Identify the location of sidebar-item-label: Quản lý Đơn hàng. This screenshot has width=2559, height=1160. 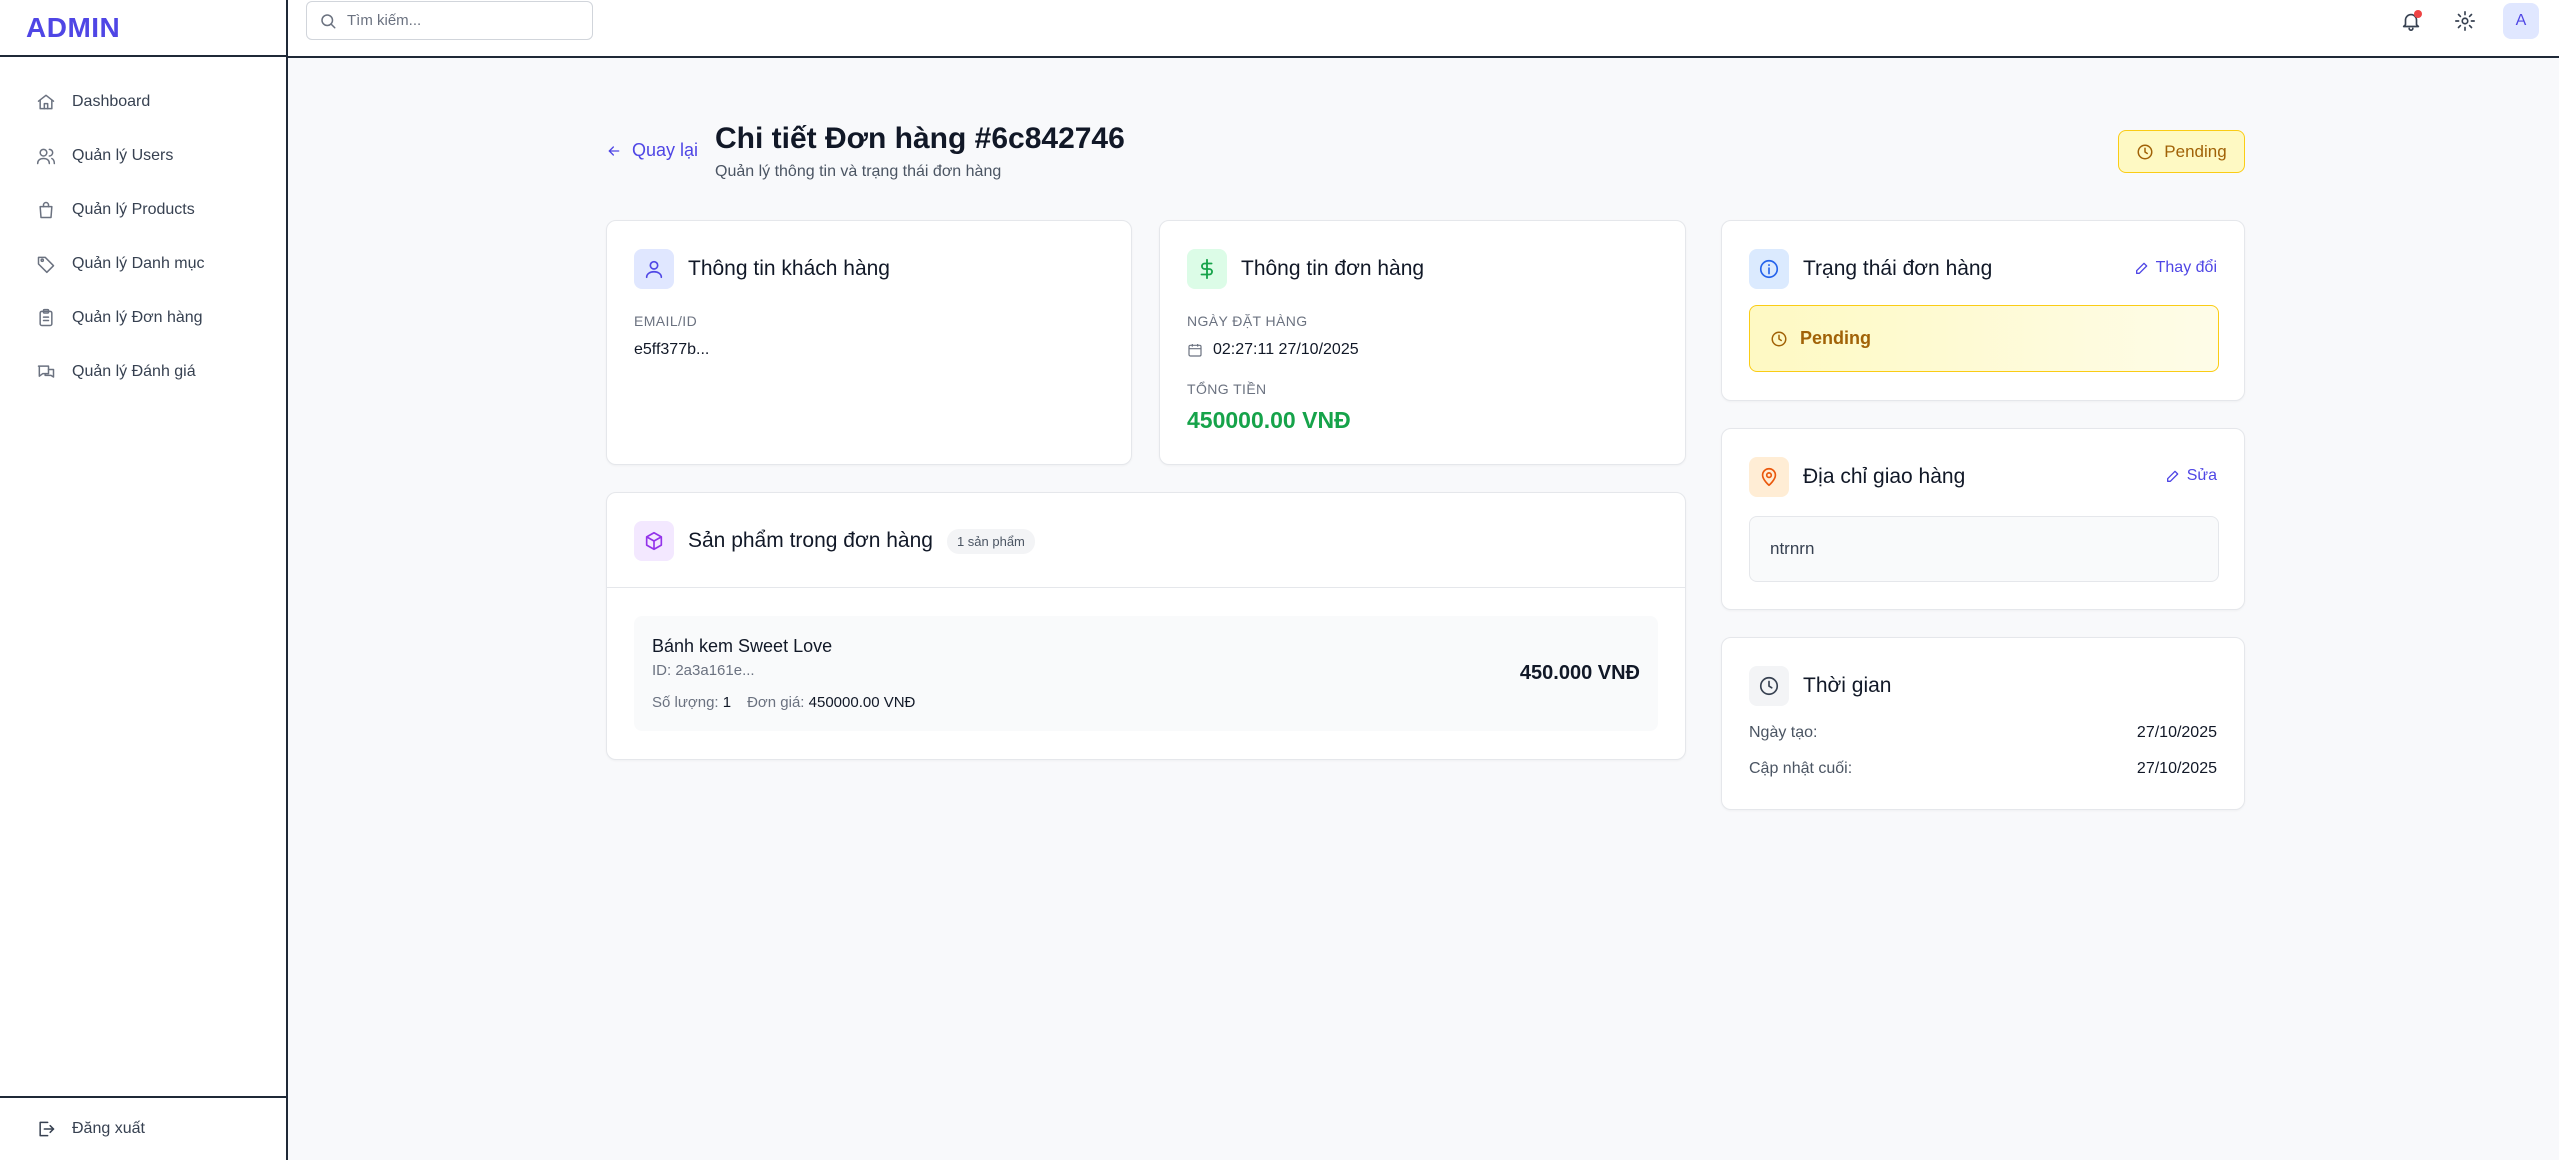
(137, 317).